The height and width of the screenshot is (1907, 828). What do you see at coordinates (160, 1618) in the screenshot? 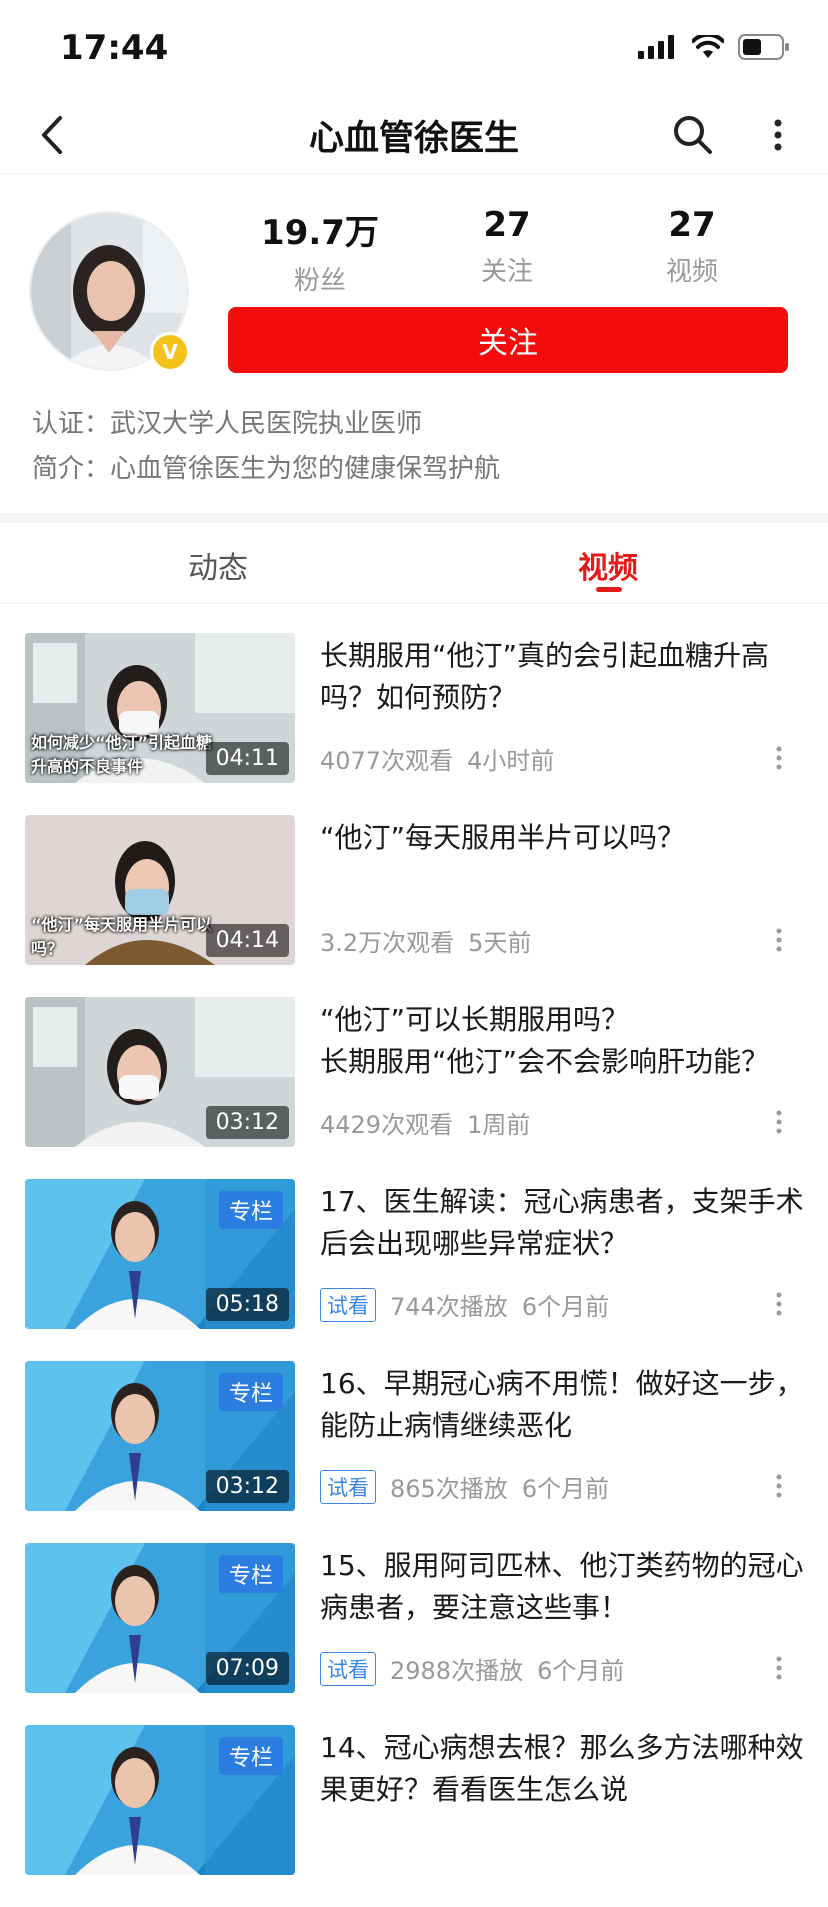
I see `video-thumbnail: 专栏 07:09` at bounding box center [160, 1618].